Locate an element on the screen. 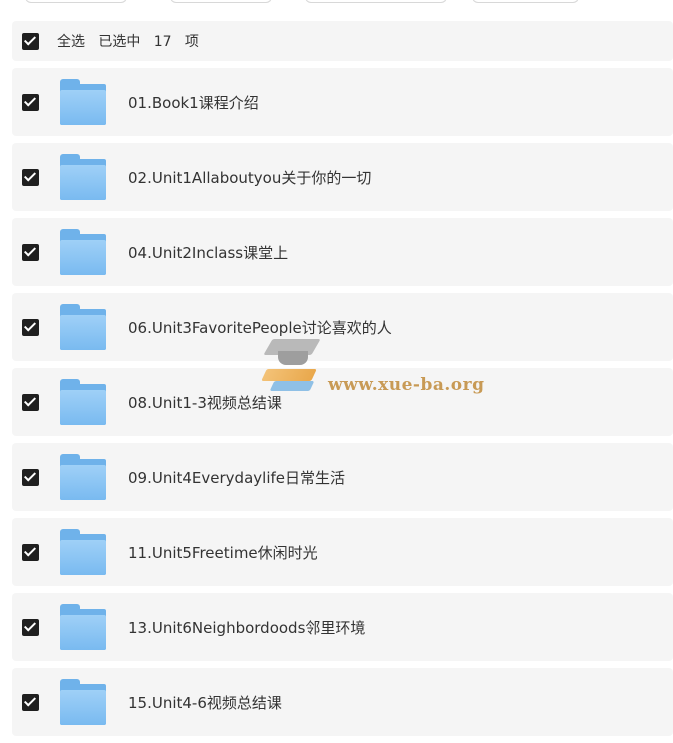 The height and width of the screenshot is (743, 673). list-item: 04.Unit2Inclass课堂上 is located at coordinates (342, 252).